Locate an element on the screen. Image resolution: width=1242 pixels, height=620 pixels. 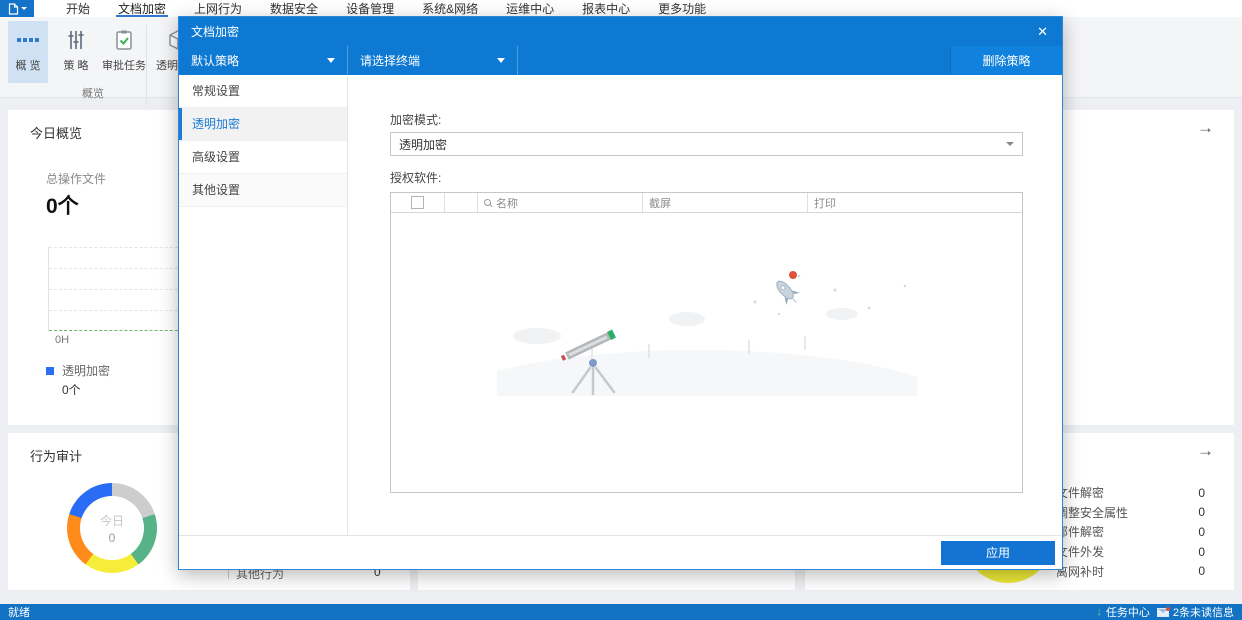
menu-item-data-security: 数据安全 is located at coordinates (294, 8).